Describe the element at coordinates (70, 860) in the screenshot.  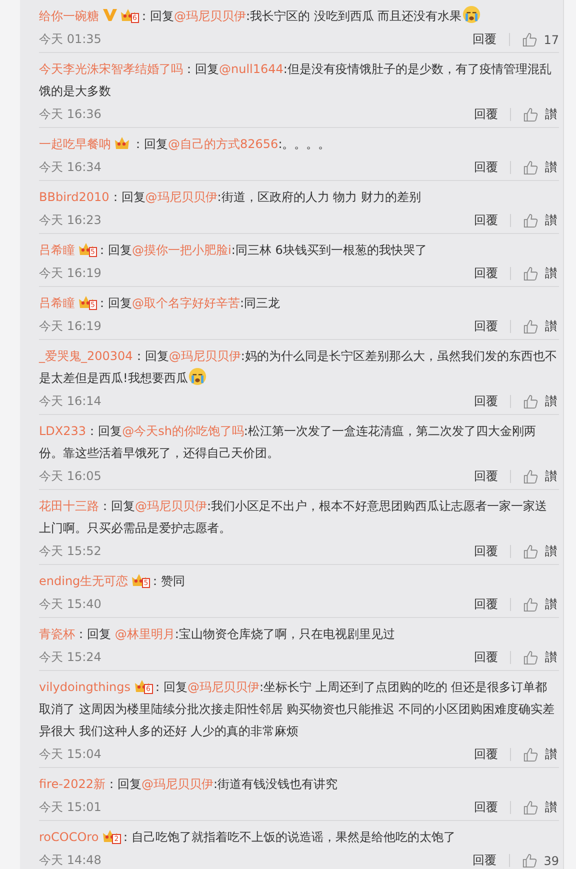
I see `timestamp: 今天 14:48` at that location.